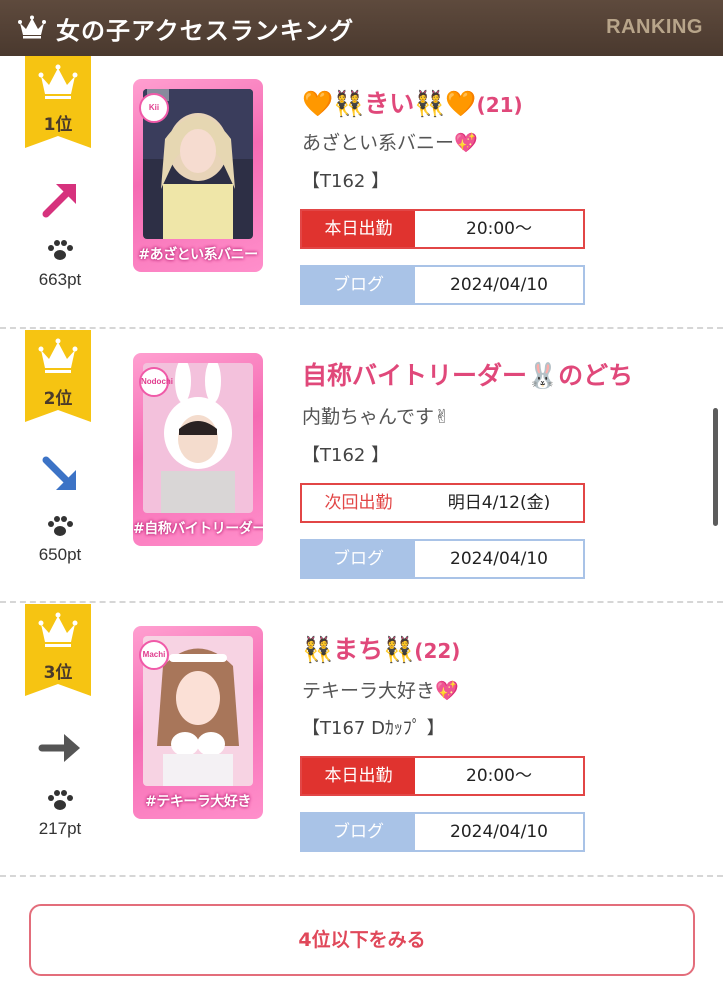 The image size is (723, 1000). What do you see at coordinates (154, 655) in the screenshot?
I see `card-name-tag: Machi` at bounding box center [154, 655].